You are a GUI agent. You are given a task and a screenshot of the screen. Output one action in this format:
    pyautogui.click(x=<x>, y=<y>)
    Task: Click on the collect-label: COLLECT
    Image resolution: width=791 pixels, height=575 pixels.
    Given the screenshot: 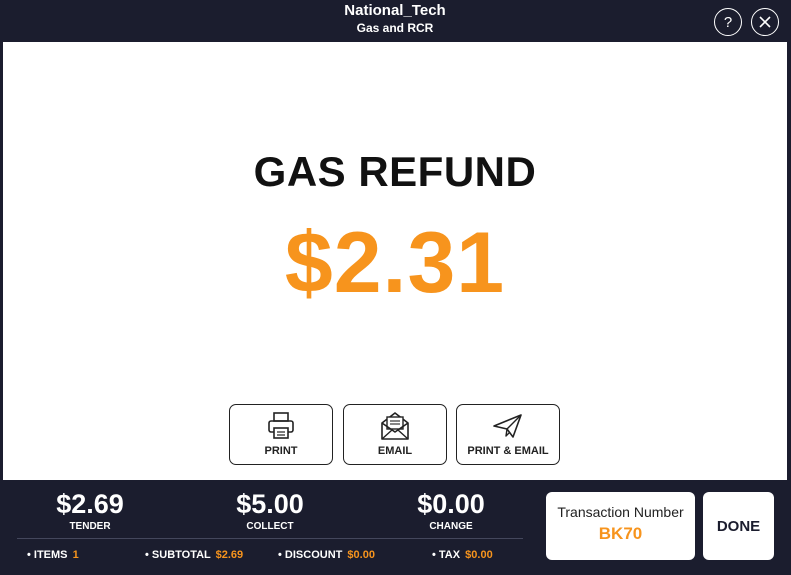 What is the action you would take?
    pyautogui.click(x=270, y=526)
    